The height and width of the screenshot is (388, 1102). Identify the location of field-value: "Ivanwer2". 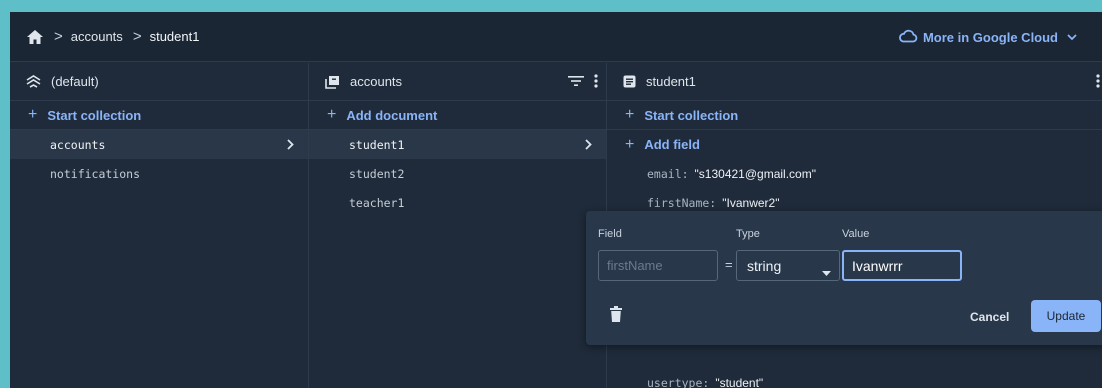
(751, 202).